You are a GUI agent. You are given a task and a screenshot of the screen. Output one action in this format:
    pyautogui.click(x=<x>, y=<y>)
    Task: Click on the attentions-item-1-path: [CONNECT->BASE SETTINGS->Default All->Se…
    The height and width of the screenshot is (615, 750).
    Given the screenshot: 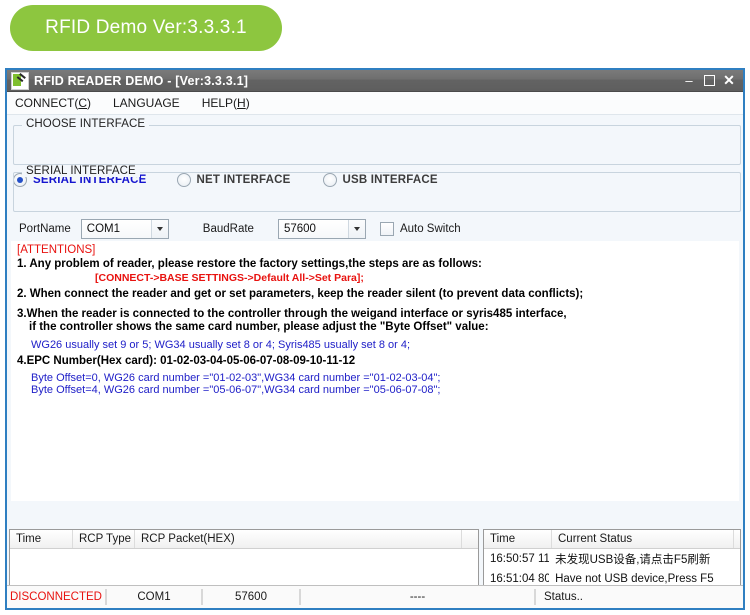 What is the action you would take?
    pyautogui.click(x=229, y=277)
    